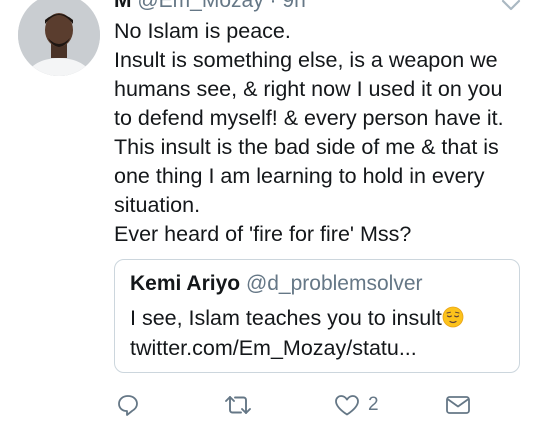 The width and height of the screenshot is (540, 426). Describe the element at coordinates (299, 176) in the screenshot. I see `tweet-text-line: one thing I am learning to hold in every` at that location.